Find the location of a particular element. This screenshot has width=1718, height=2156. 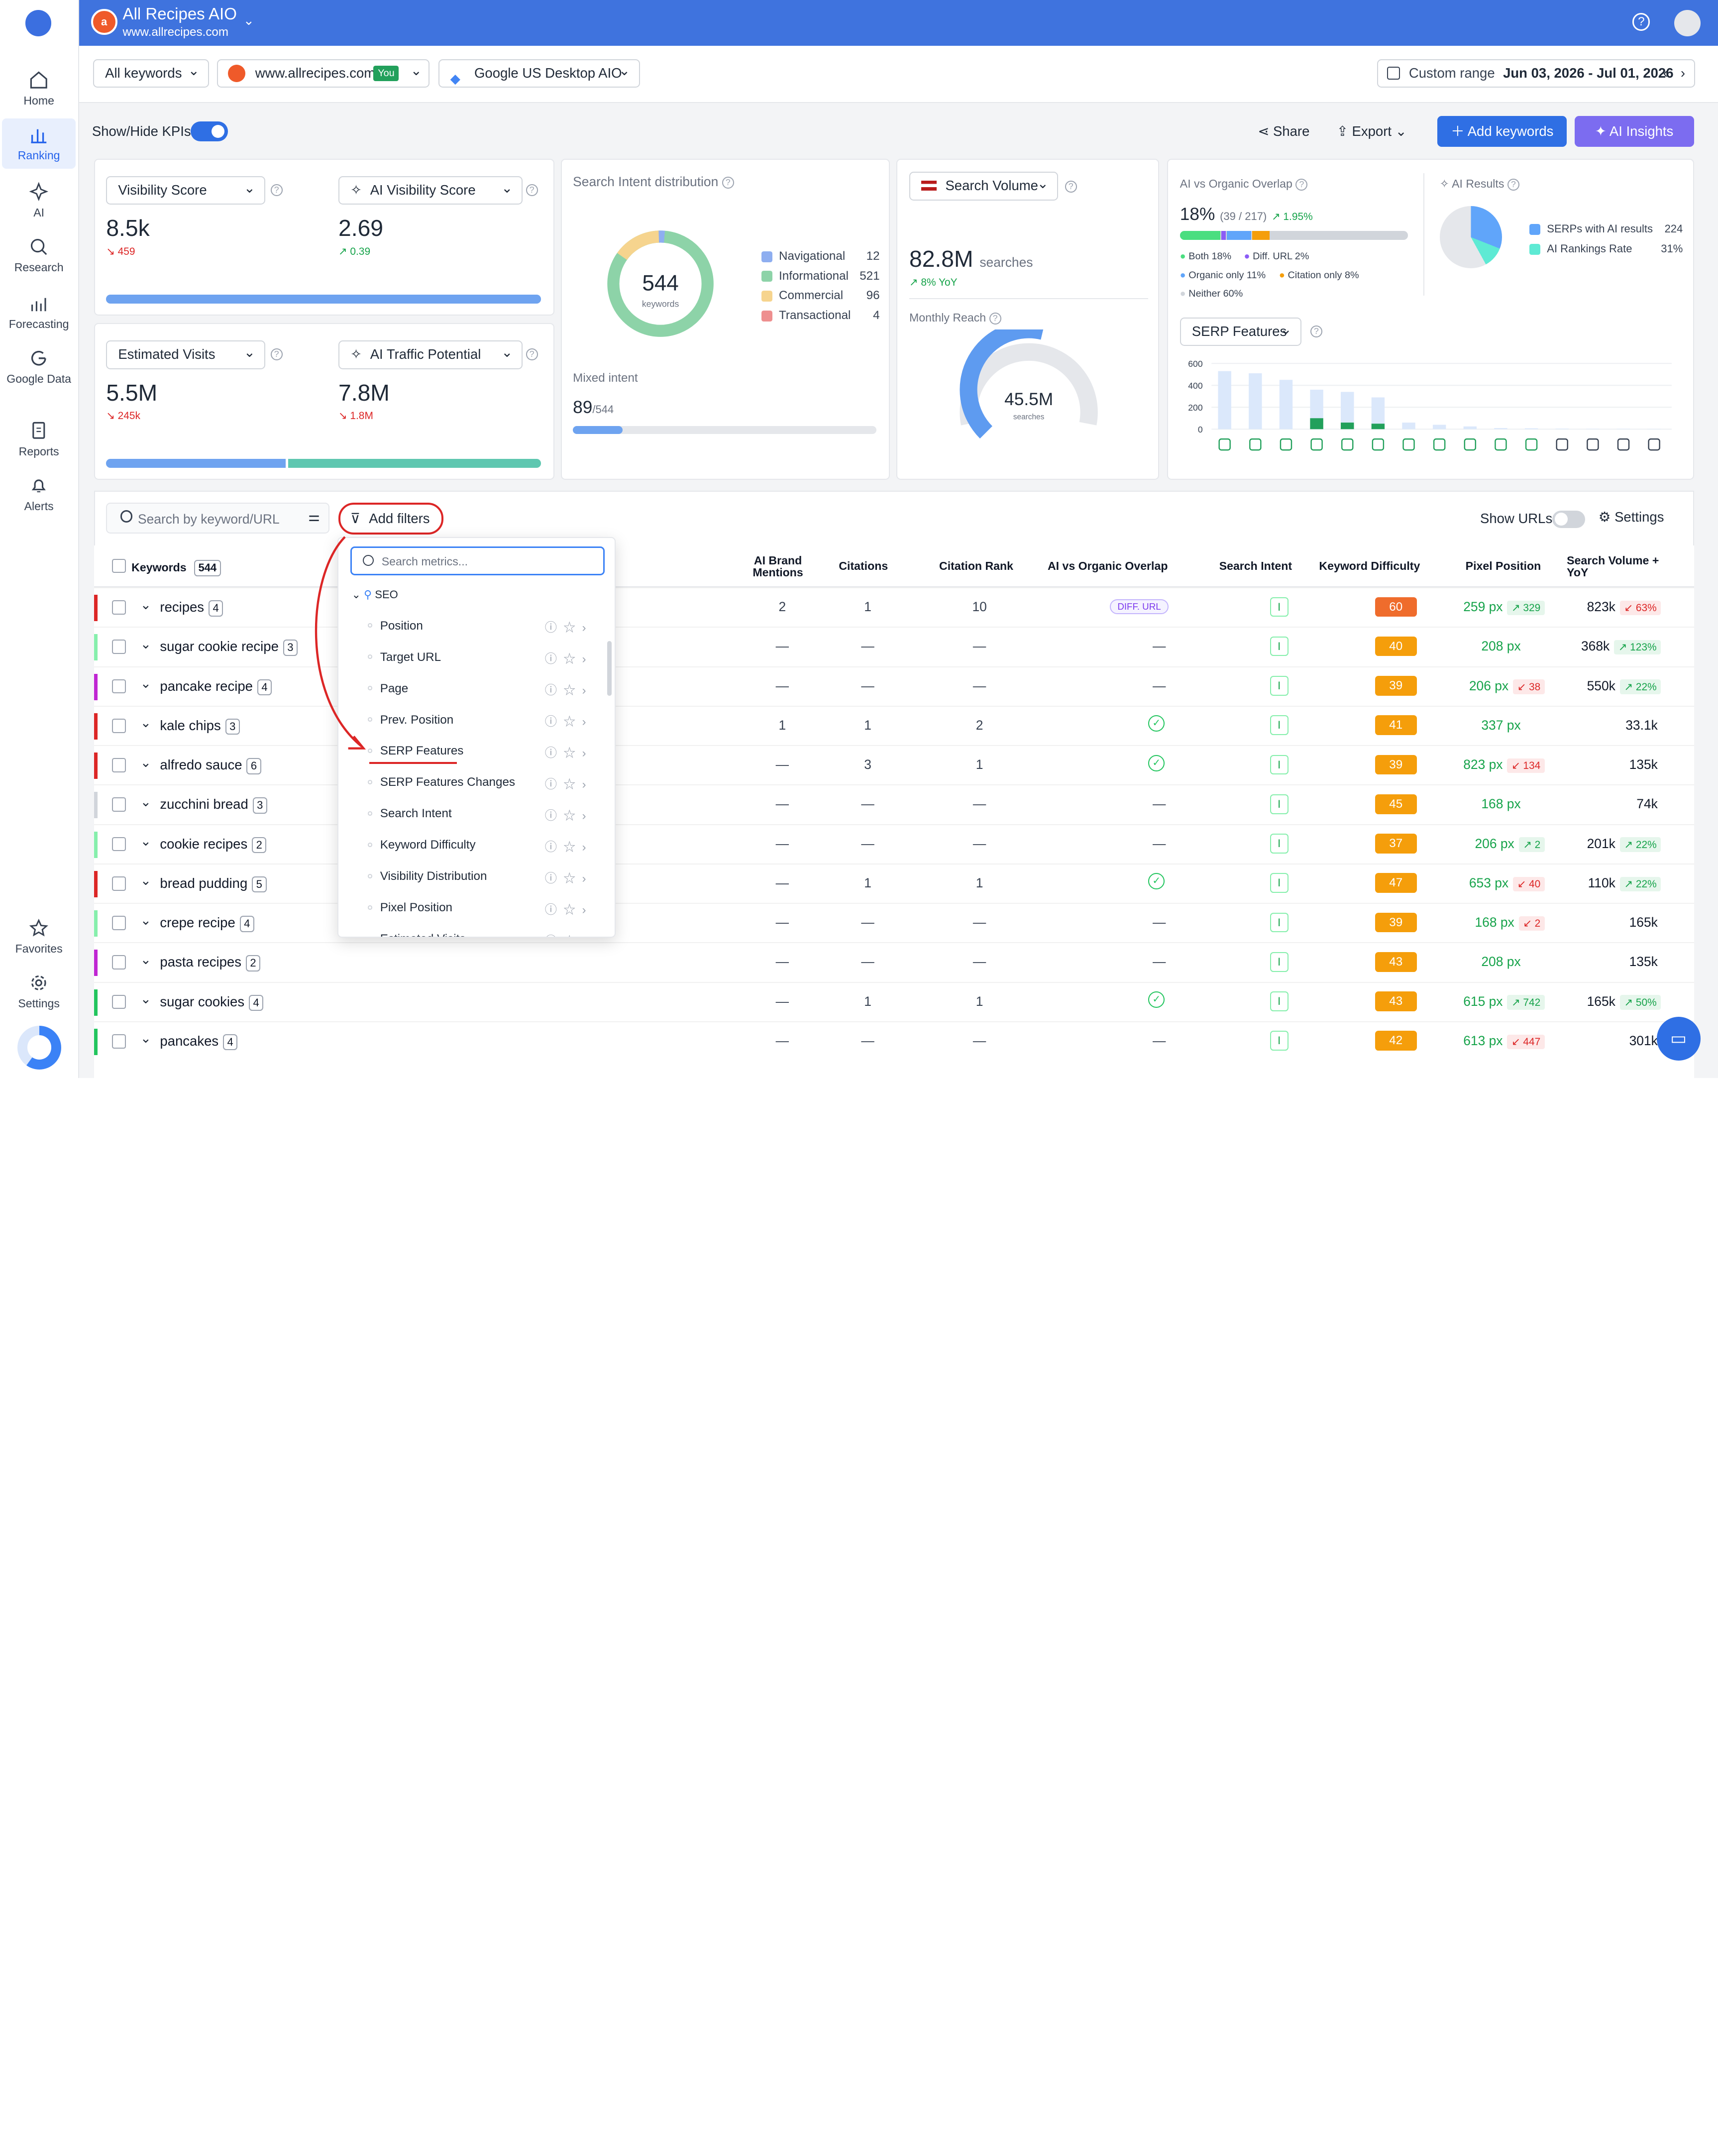

export-button: ⇪ Export ⌄ is located at coordinates (1372, 131).